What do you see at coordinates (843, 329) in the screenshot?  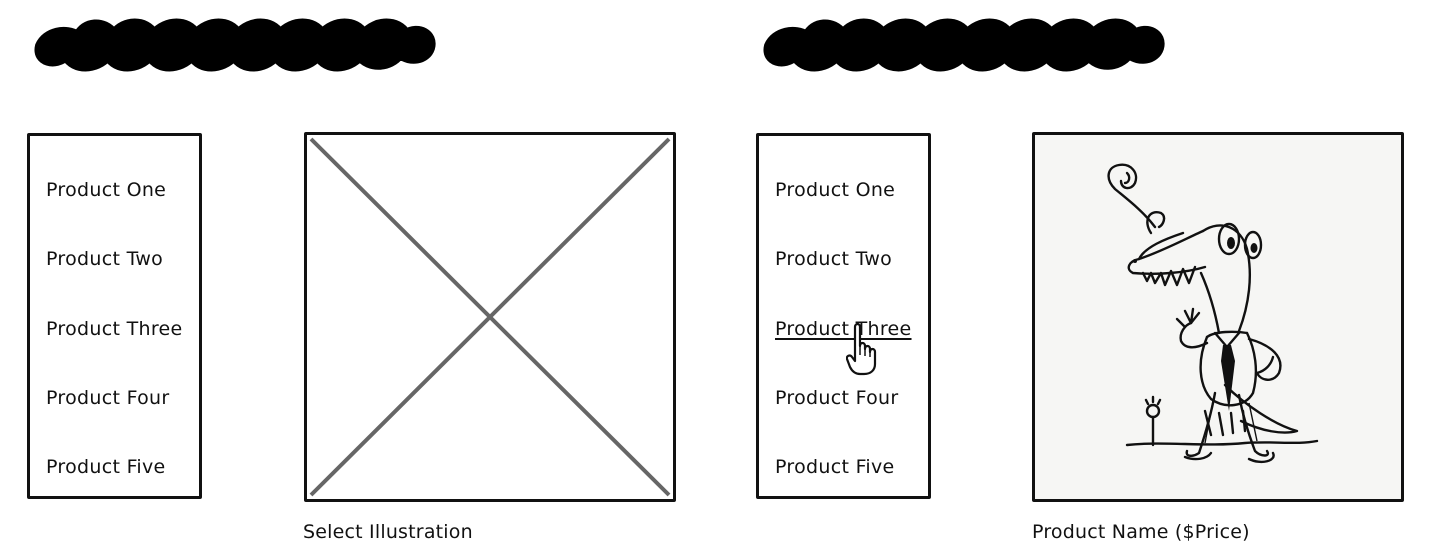 I see `product-list-item-hovered: Product Three` at bounding box center [843, 329].